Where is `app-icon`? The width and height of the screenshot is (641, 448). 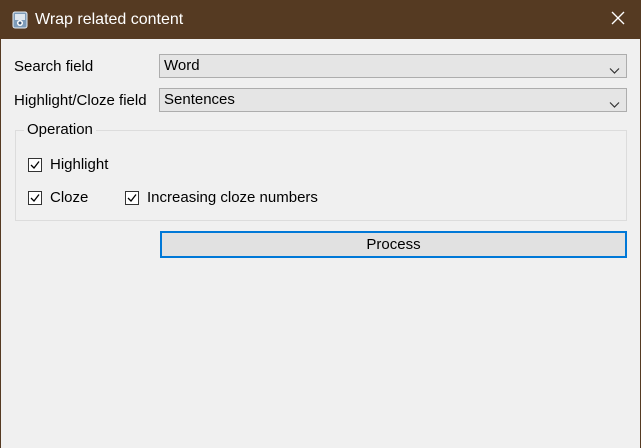
app-icon is located at coordinates (20, 20).